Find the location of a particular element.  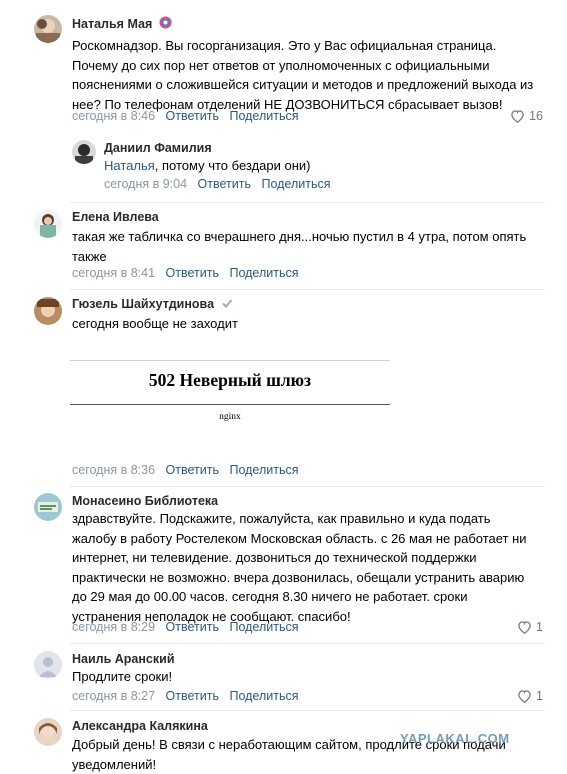

comment-text: Продлите сроки! is located at coordinates (122, 676).